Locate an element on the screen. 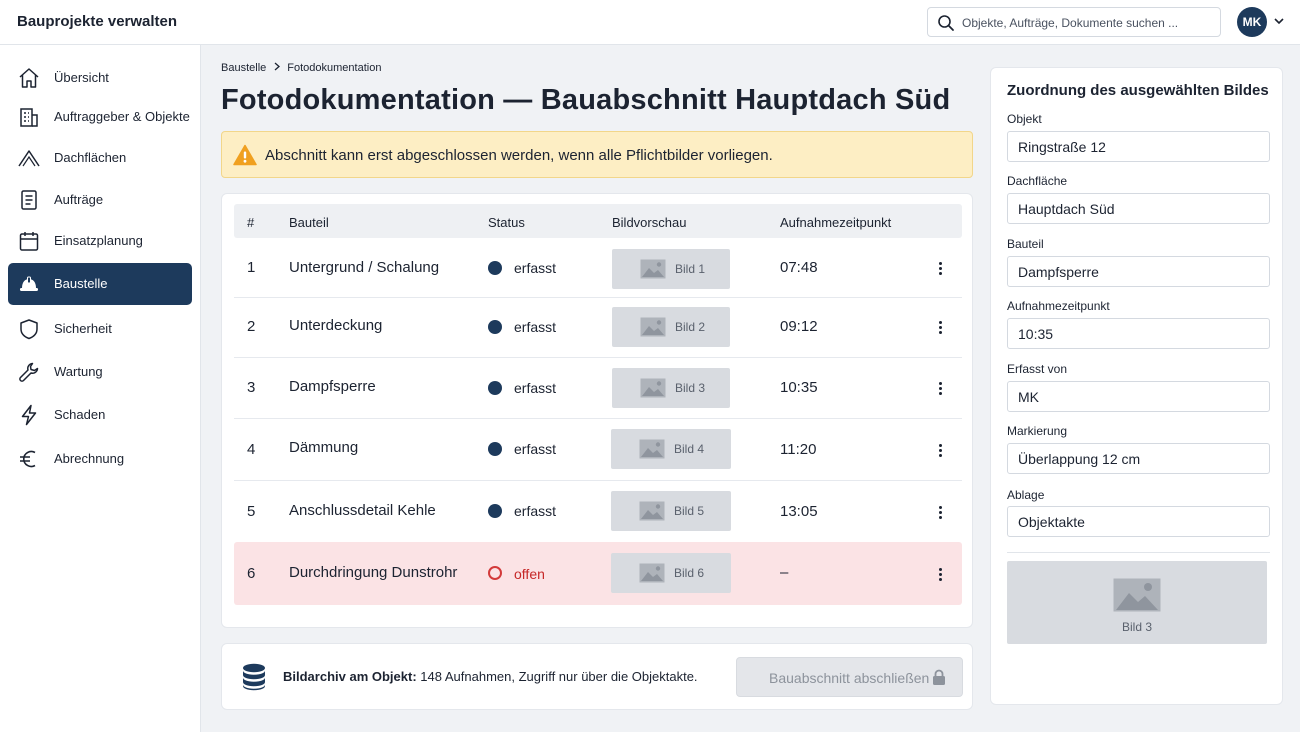 This screenshot has width=1300, height=732. aufnahmezeitpunkt-field is located at coordinates (1138, 333).